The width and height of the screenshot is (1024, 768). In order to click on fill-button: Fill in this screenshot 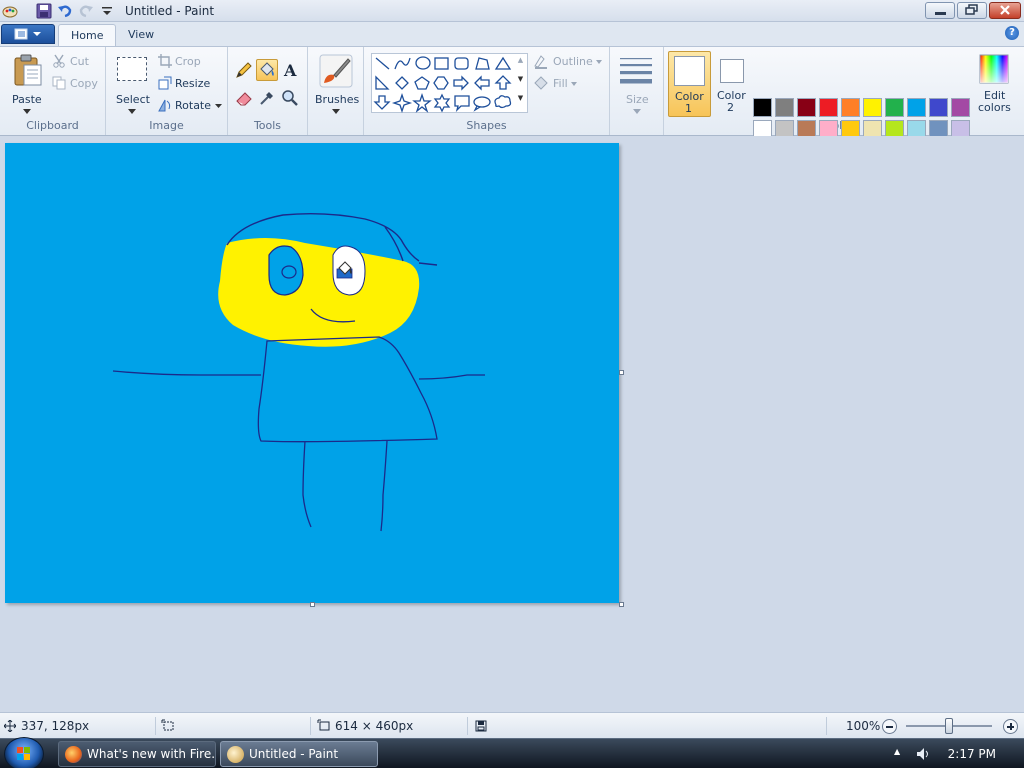, I will do `click(570, 84)`.